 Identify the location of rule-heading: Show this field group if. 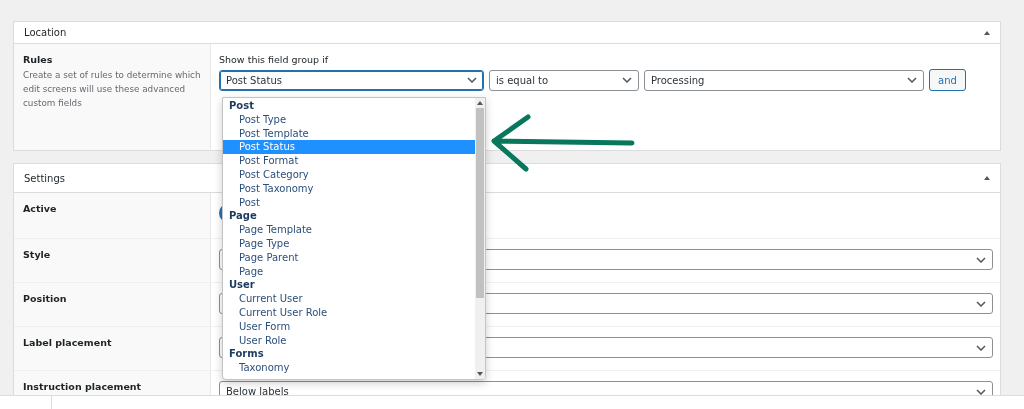
(274, 59).